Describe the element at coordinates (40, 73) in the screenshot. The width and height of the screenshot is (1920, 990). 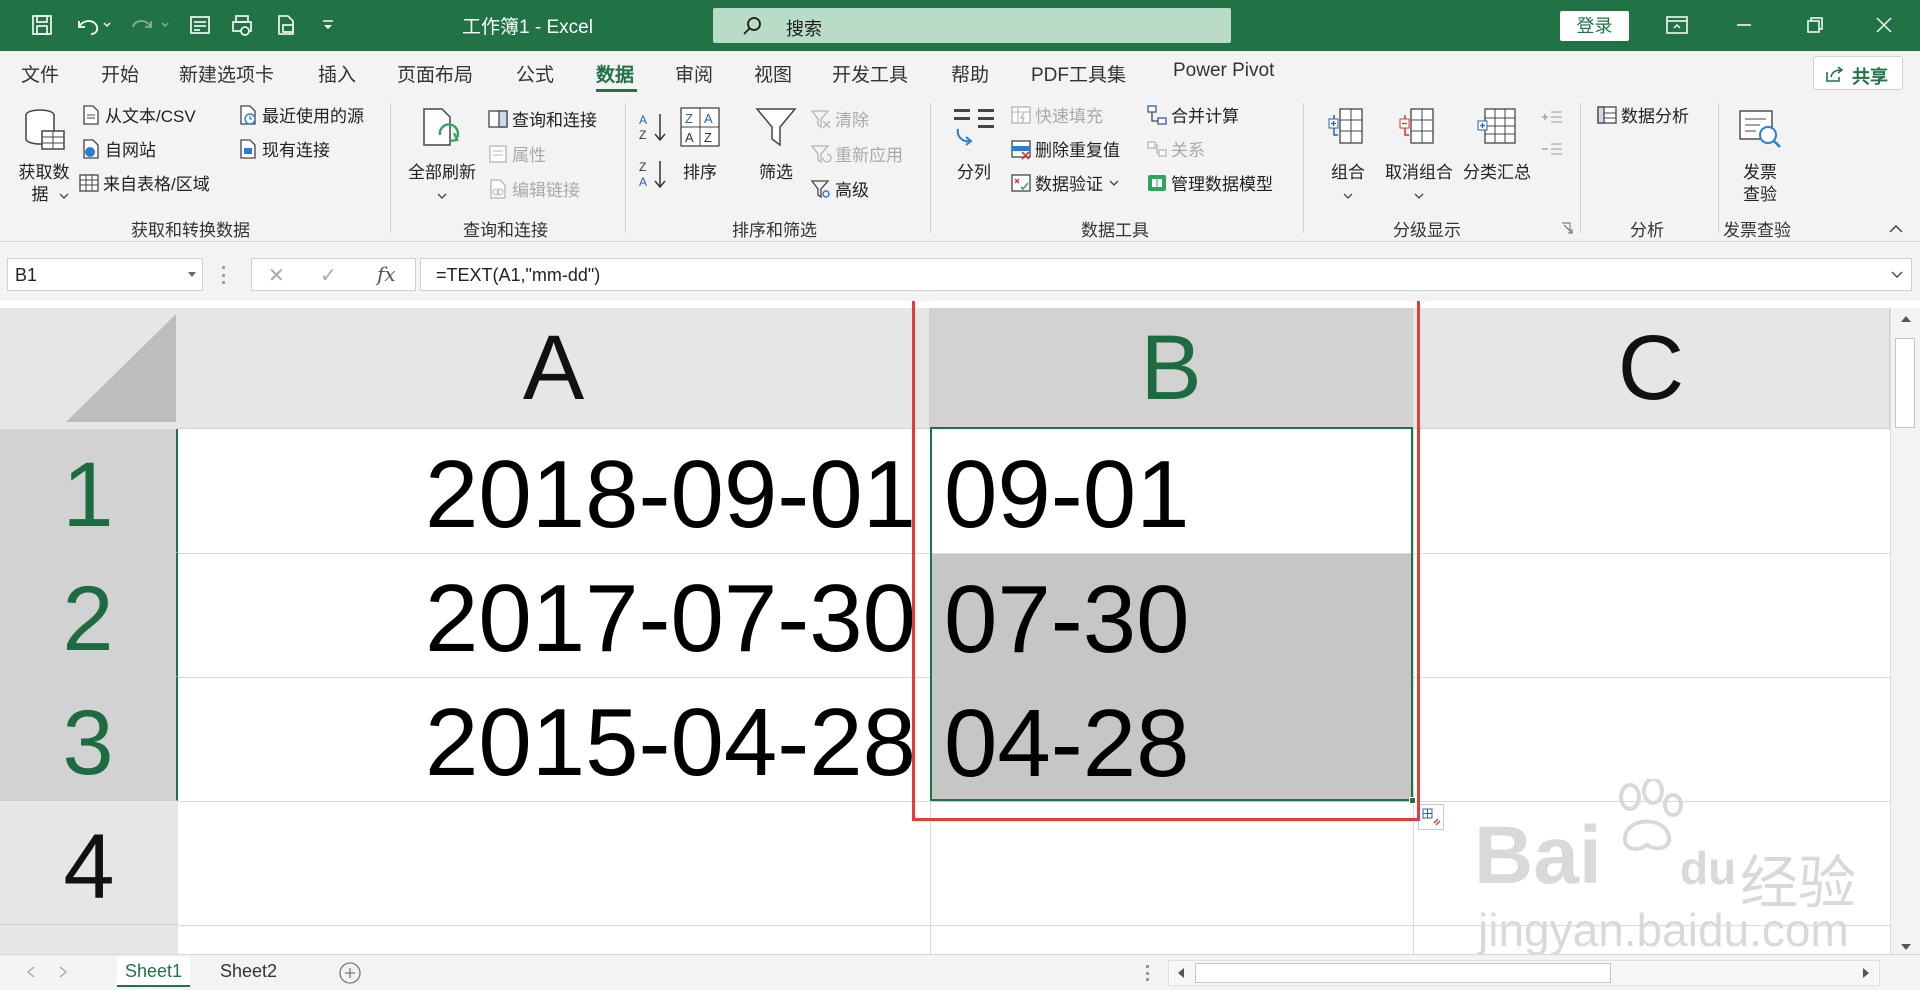
I see `tab-file: 文件` at that location.